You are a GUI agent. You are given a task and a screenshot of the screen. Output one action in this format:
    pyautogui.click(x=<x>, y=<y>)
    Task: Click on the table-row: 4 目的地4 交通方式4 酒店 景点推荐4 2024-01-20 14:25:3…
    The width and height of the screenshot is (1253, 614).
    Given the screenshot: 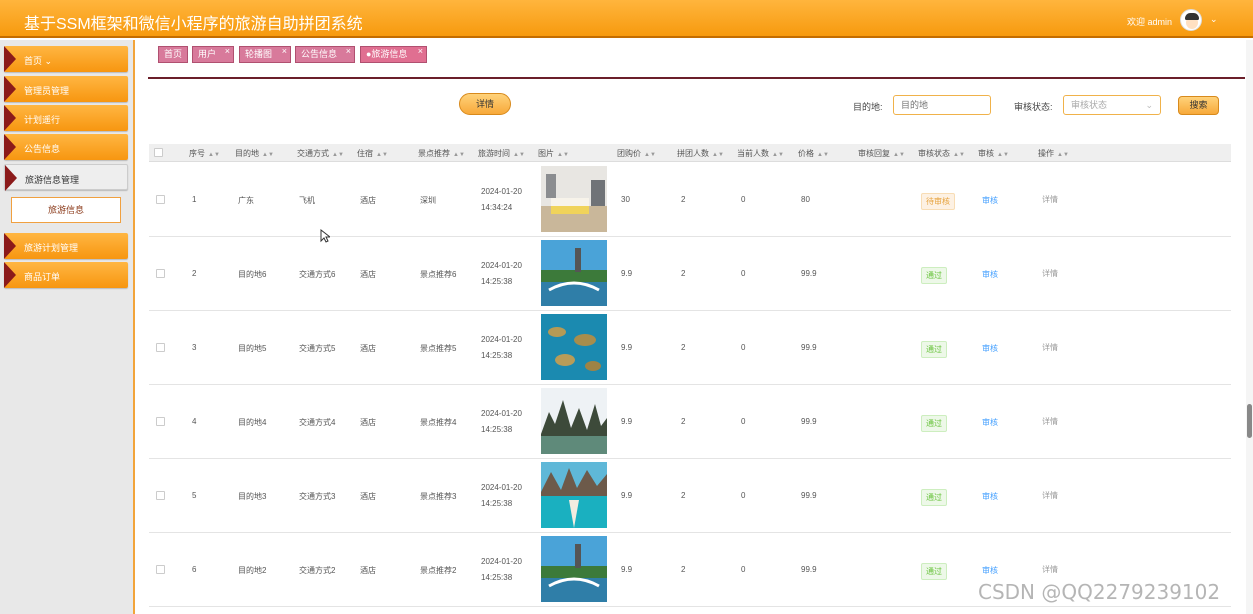 What is the action you would take?
    pyautogui.click(x=690, y=422)
    